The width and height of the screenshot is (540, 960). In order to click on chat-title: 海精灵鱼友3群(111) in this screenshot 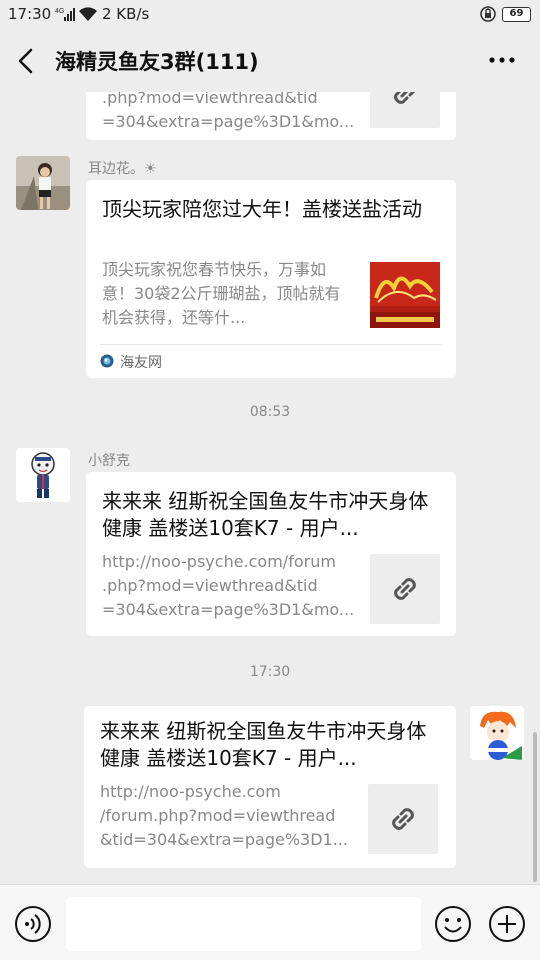, I will do `click(157, 62)`.